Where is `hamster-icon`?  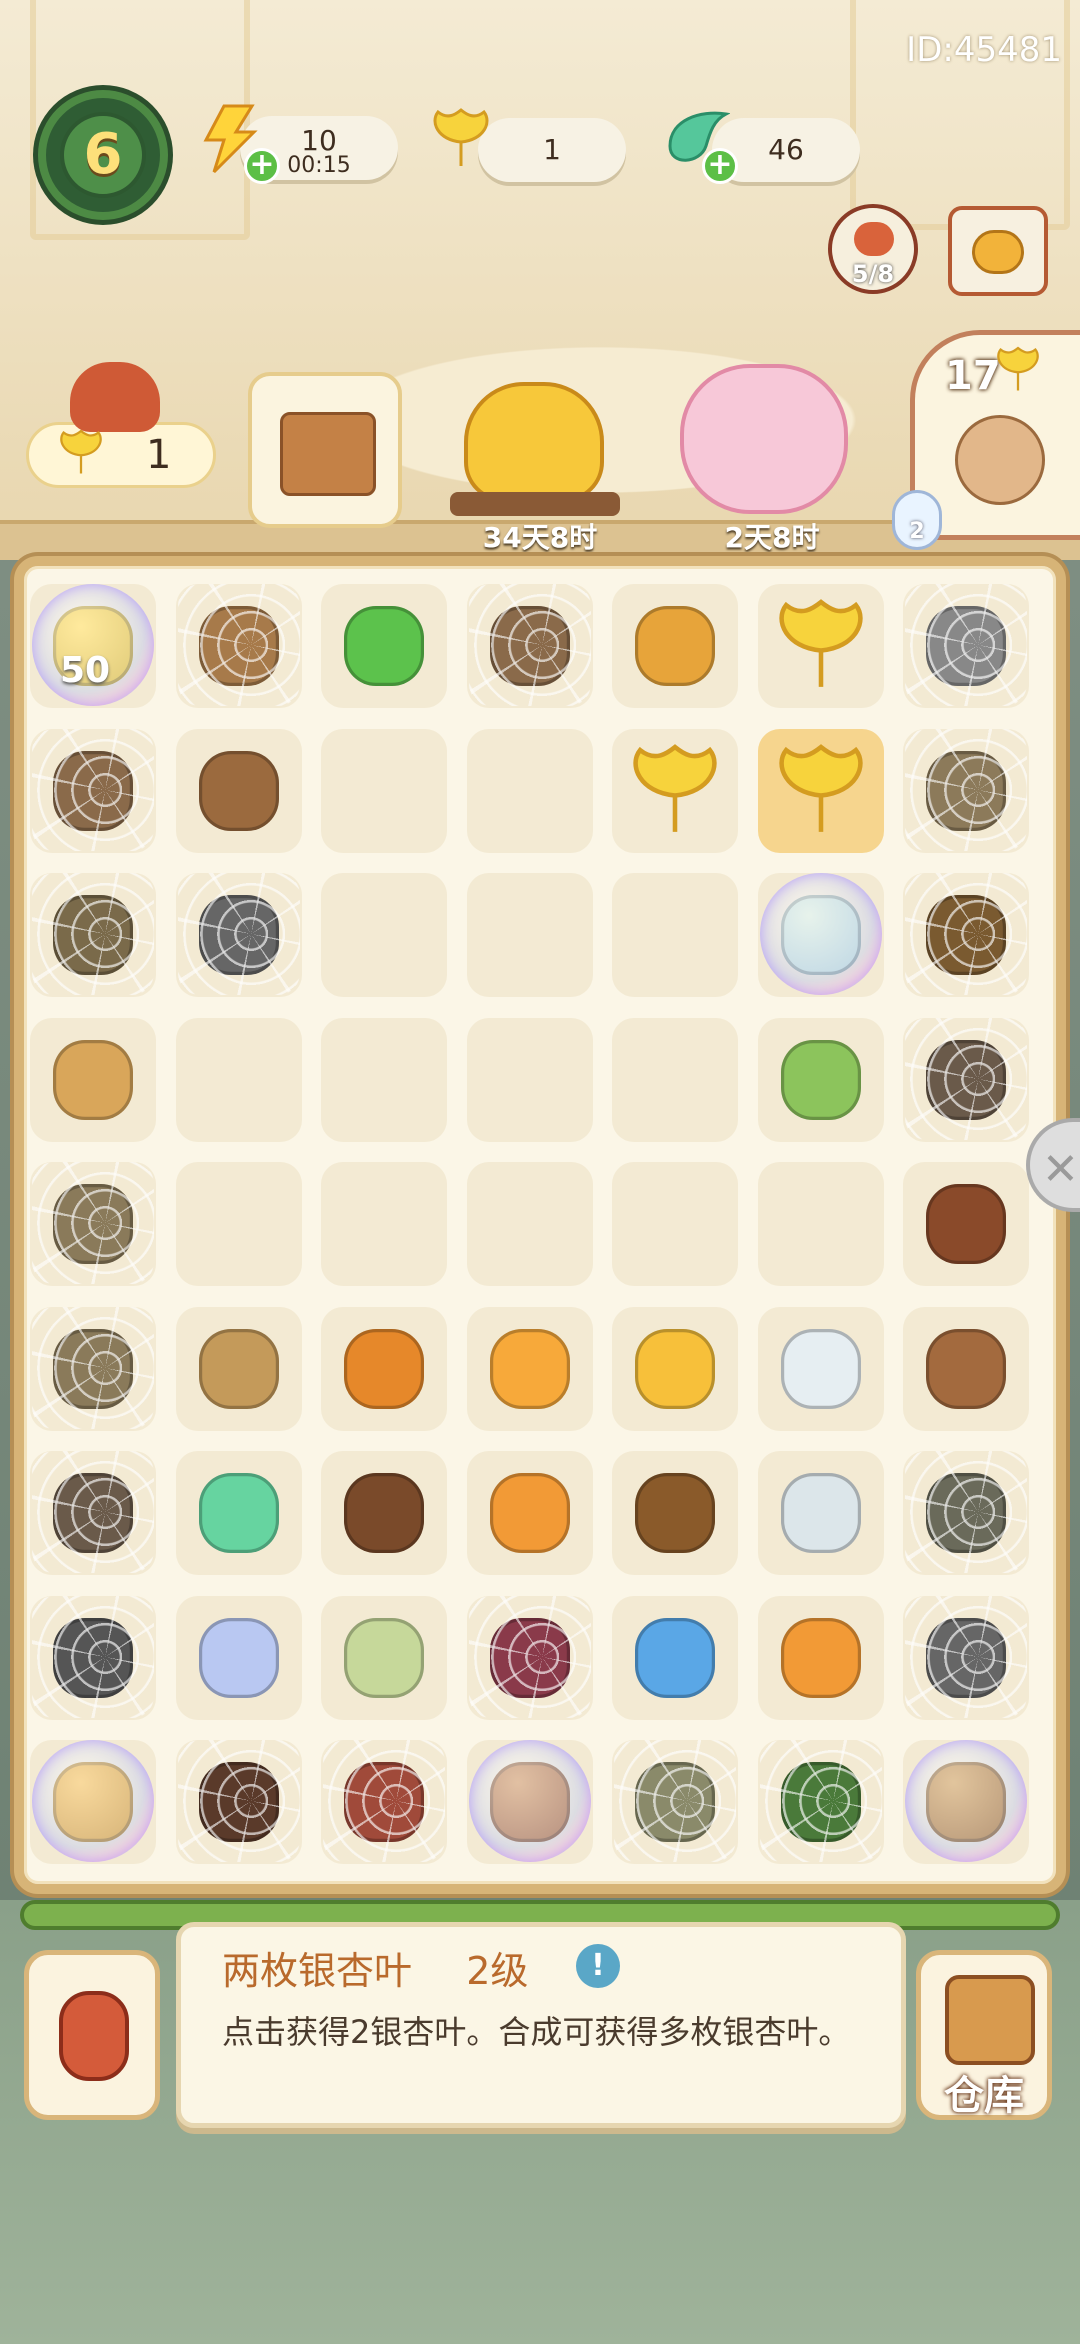
hamster-icon is located at coordinates (1000, 460).